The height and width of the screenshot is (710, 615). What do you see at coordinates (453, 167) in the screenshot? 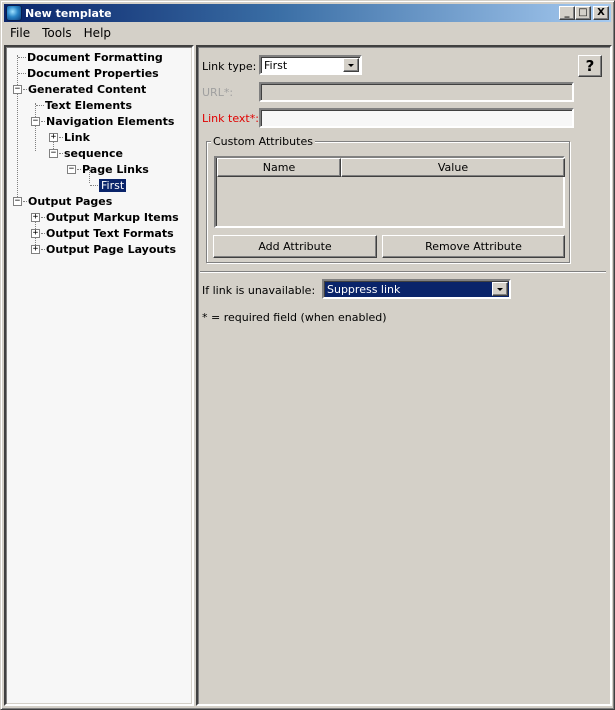
I see `column-header-value: Value` at bounding box center [453, 167].